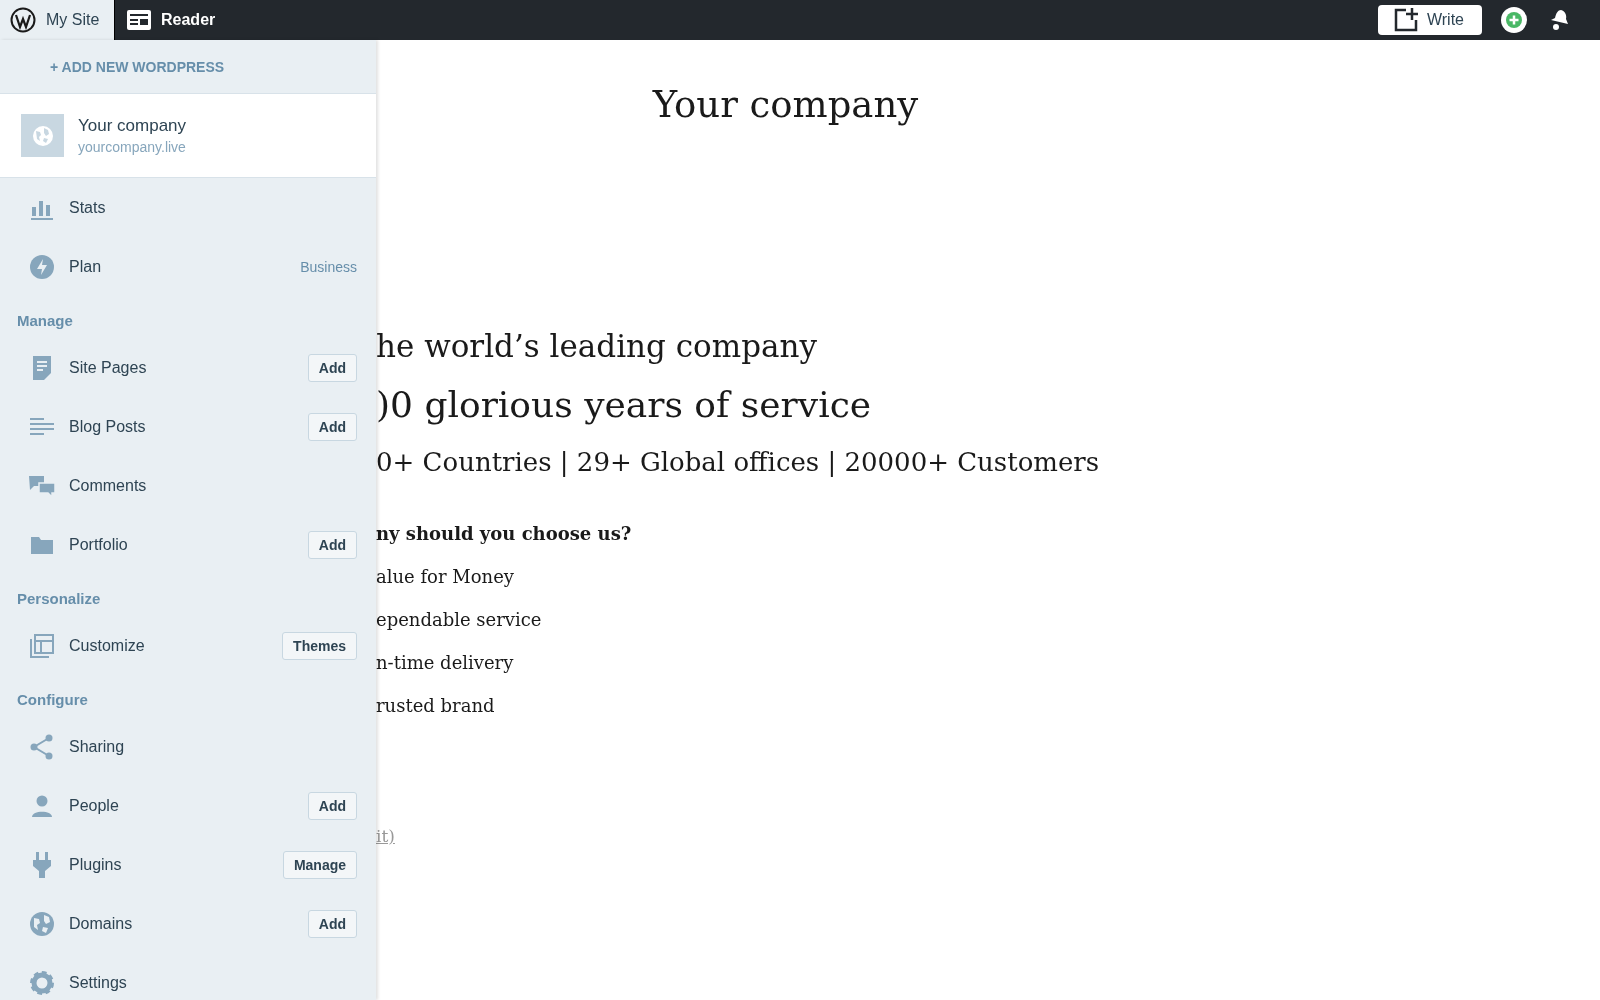 The width and height of the screenshot is (1600, 1000). I want to click on heading: 0+ Countries | 29+ Global offices | 20000+ Customers, so click(738, 462).